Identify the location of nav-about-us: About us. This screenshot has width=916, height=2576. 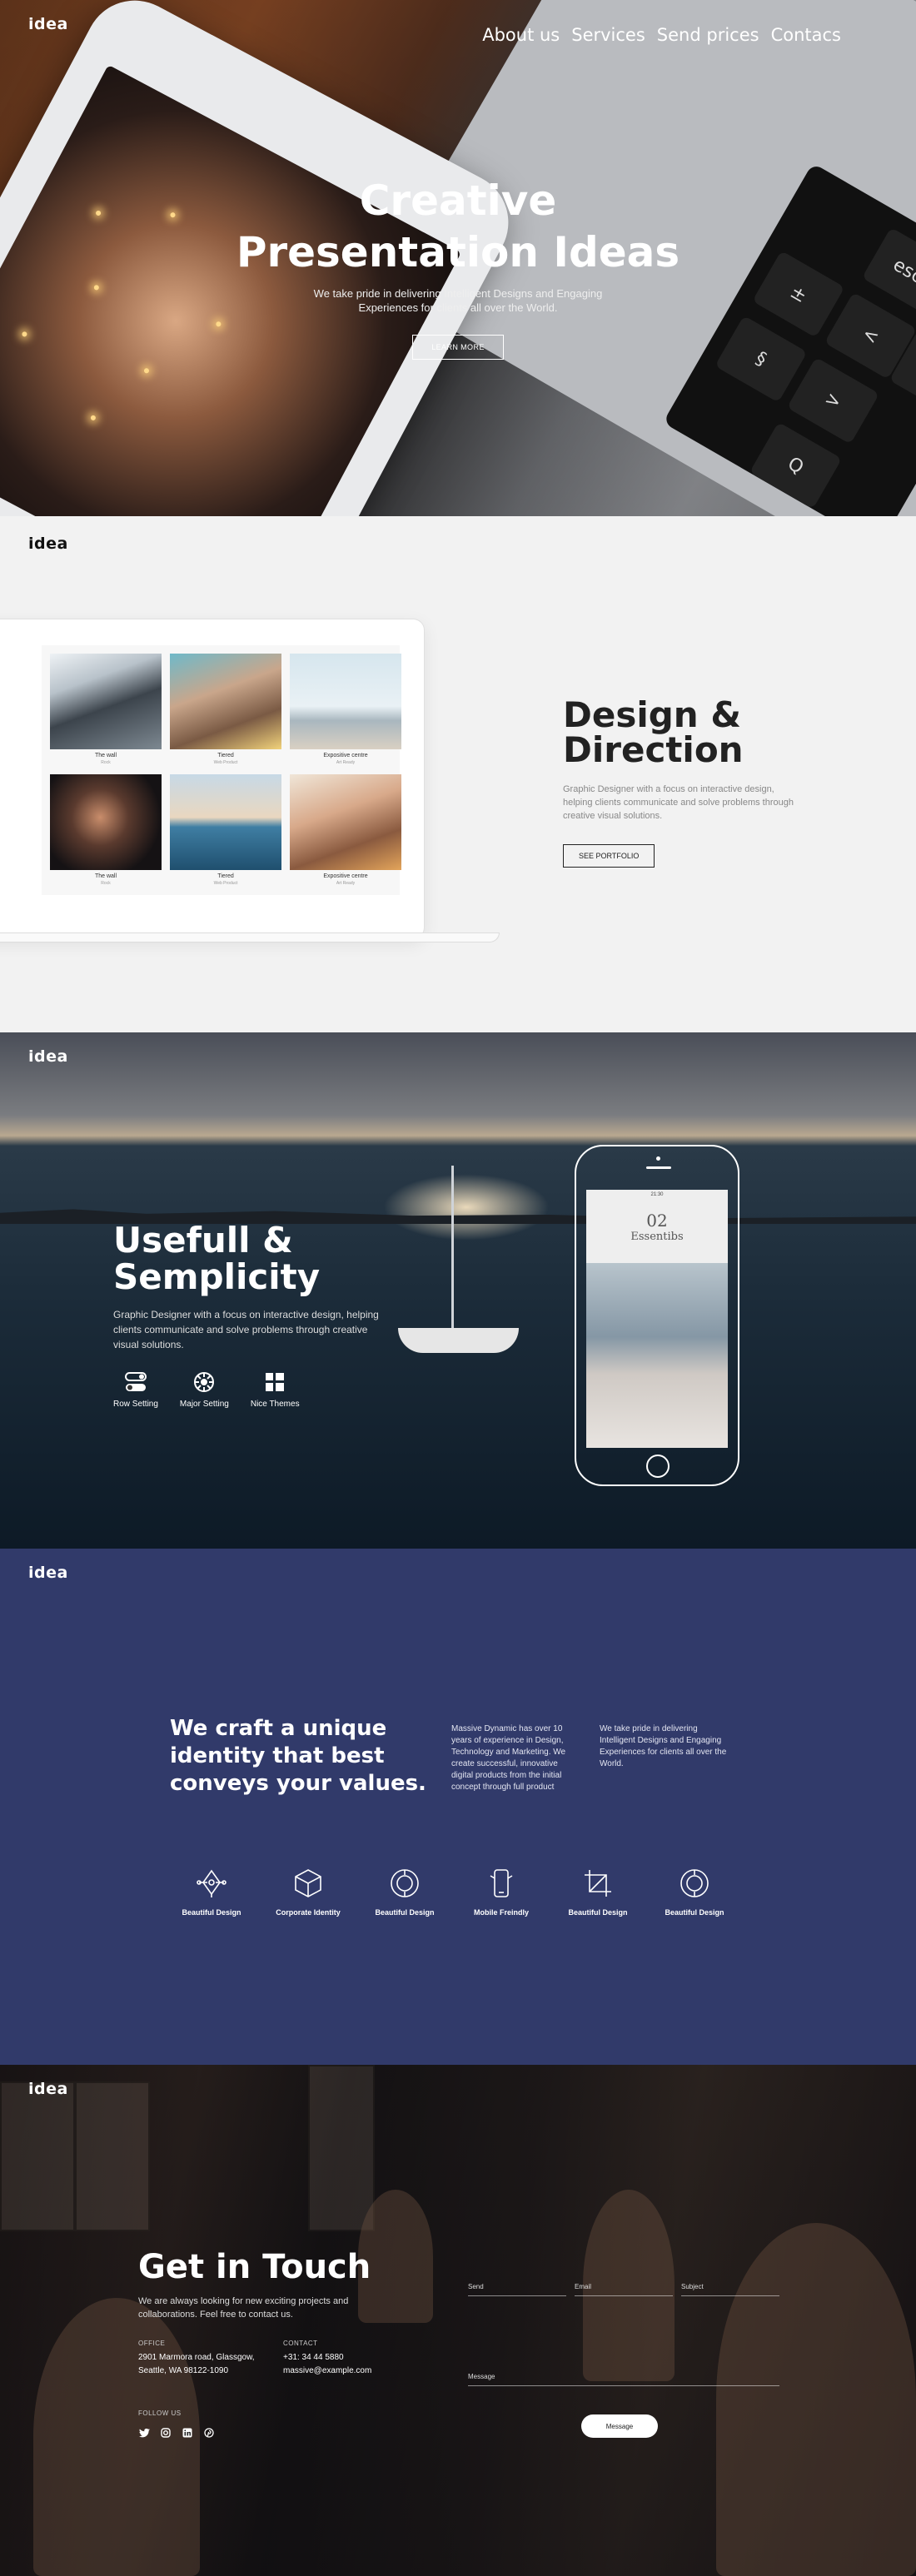
(521, 35).